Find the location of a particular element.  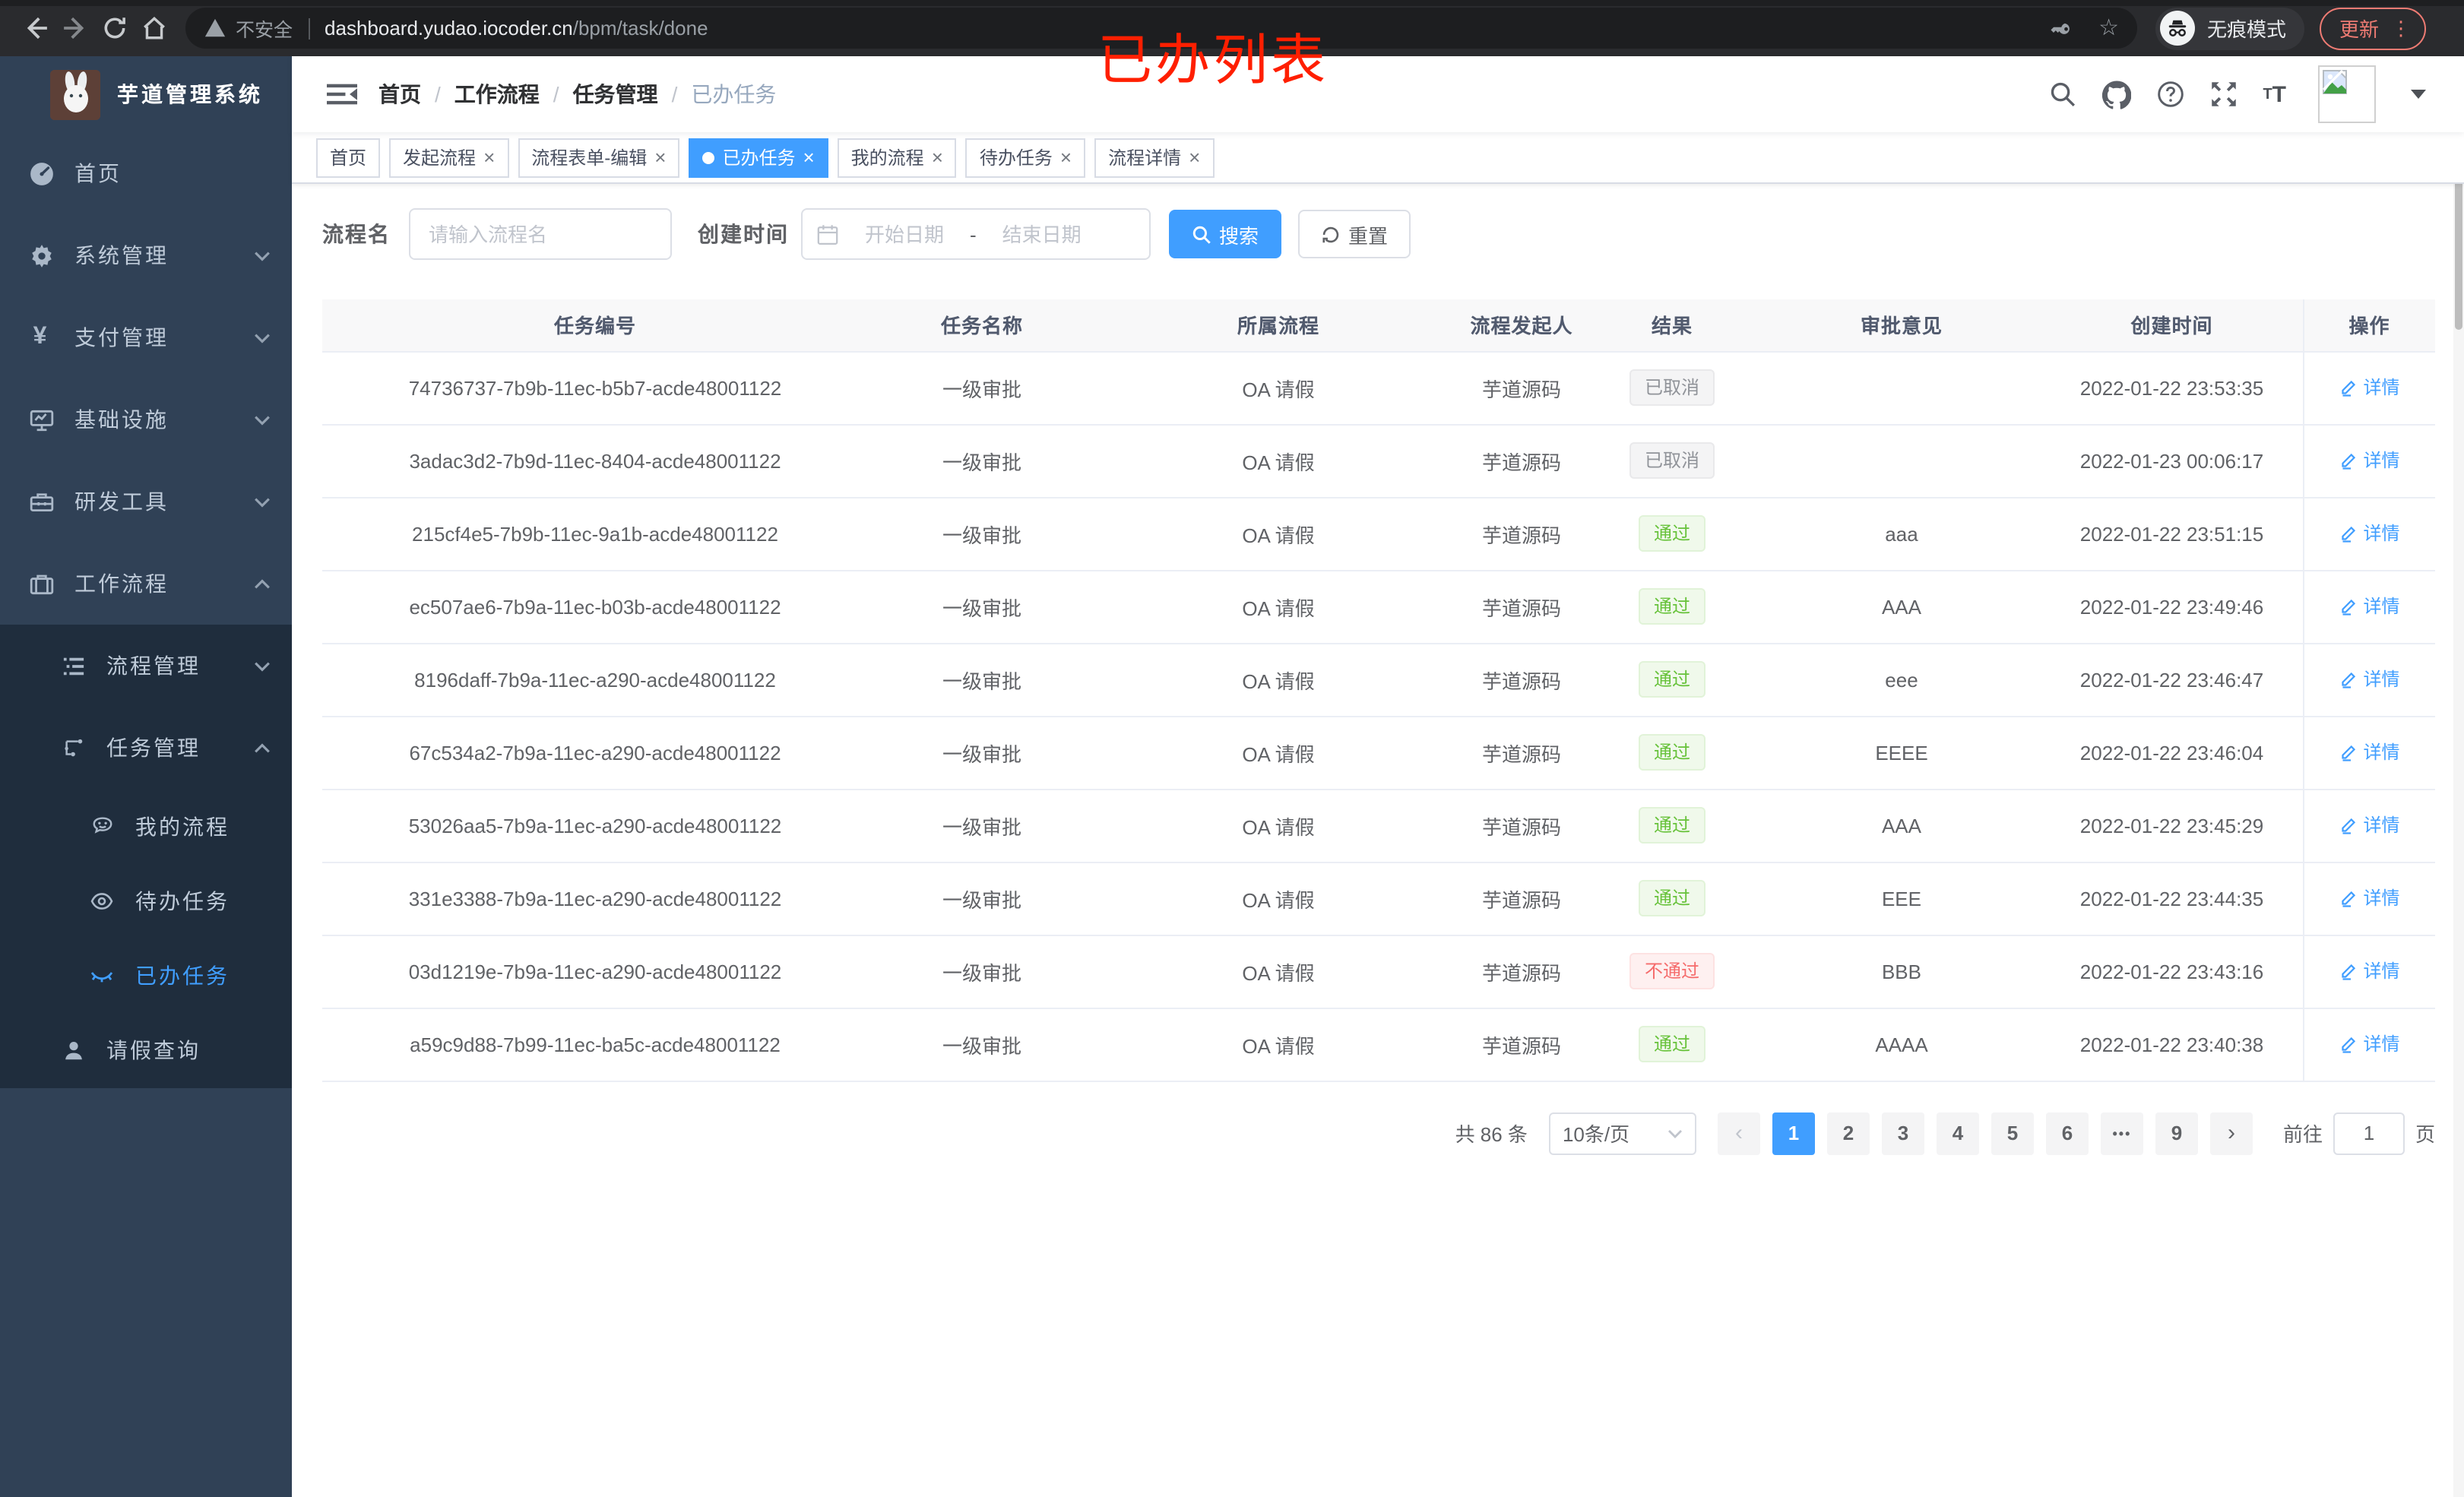

forward-icon is located at coordinates (74, 28).